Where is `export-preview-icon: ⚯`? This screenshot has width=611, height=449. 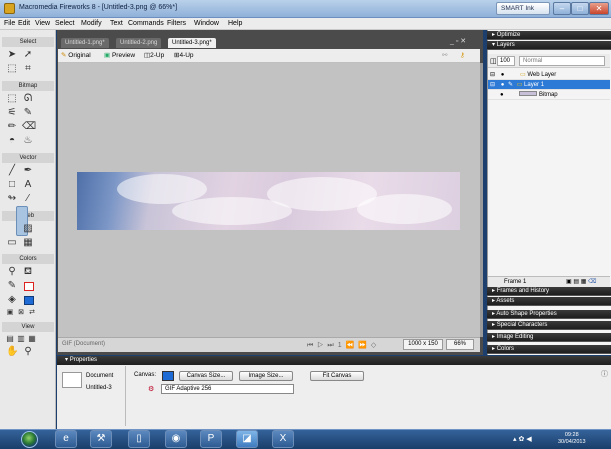 export-preview-icon: ⚯ is located at coordinates (444, 56).